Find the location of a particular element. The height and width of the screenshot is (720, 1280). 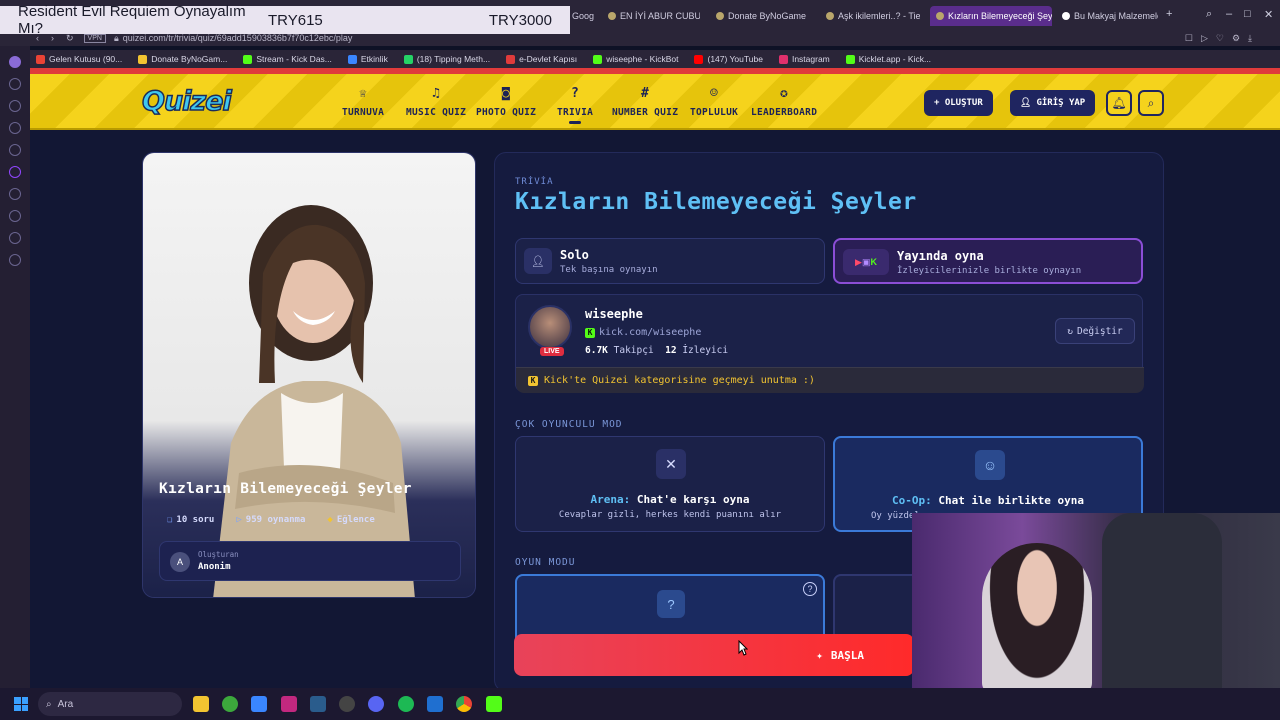

mouse-cursor is located at coordinates (743, 648).